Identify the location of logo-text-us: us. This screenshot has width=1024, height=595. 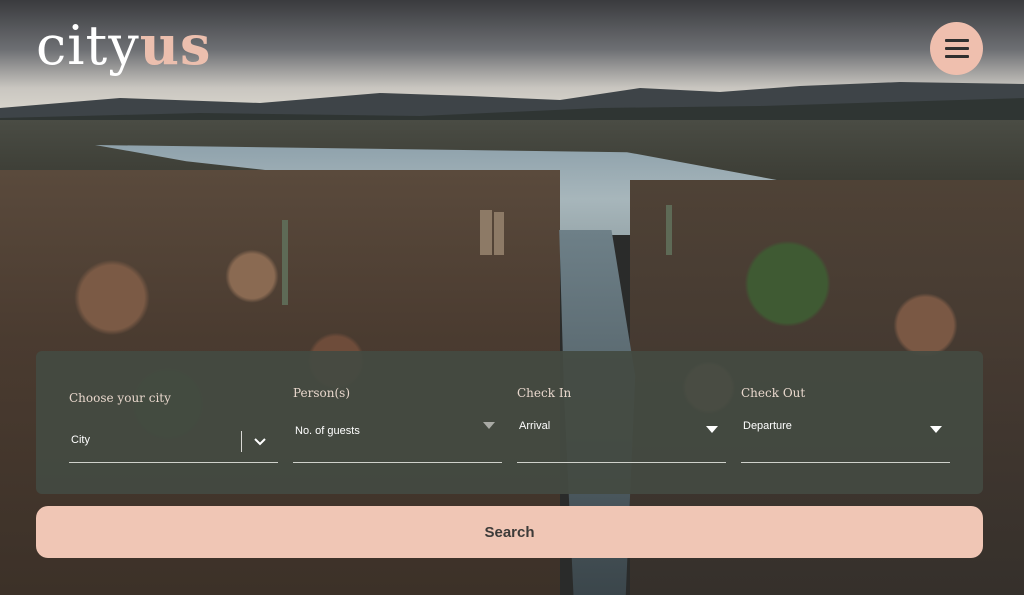
(175, 45).